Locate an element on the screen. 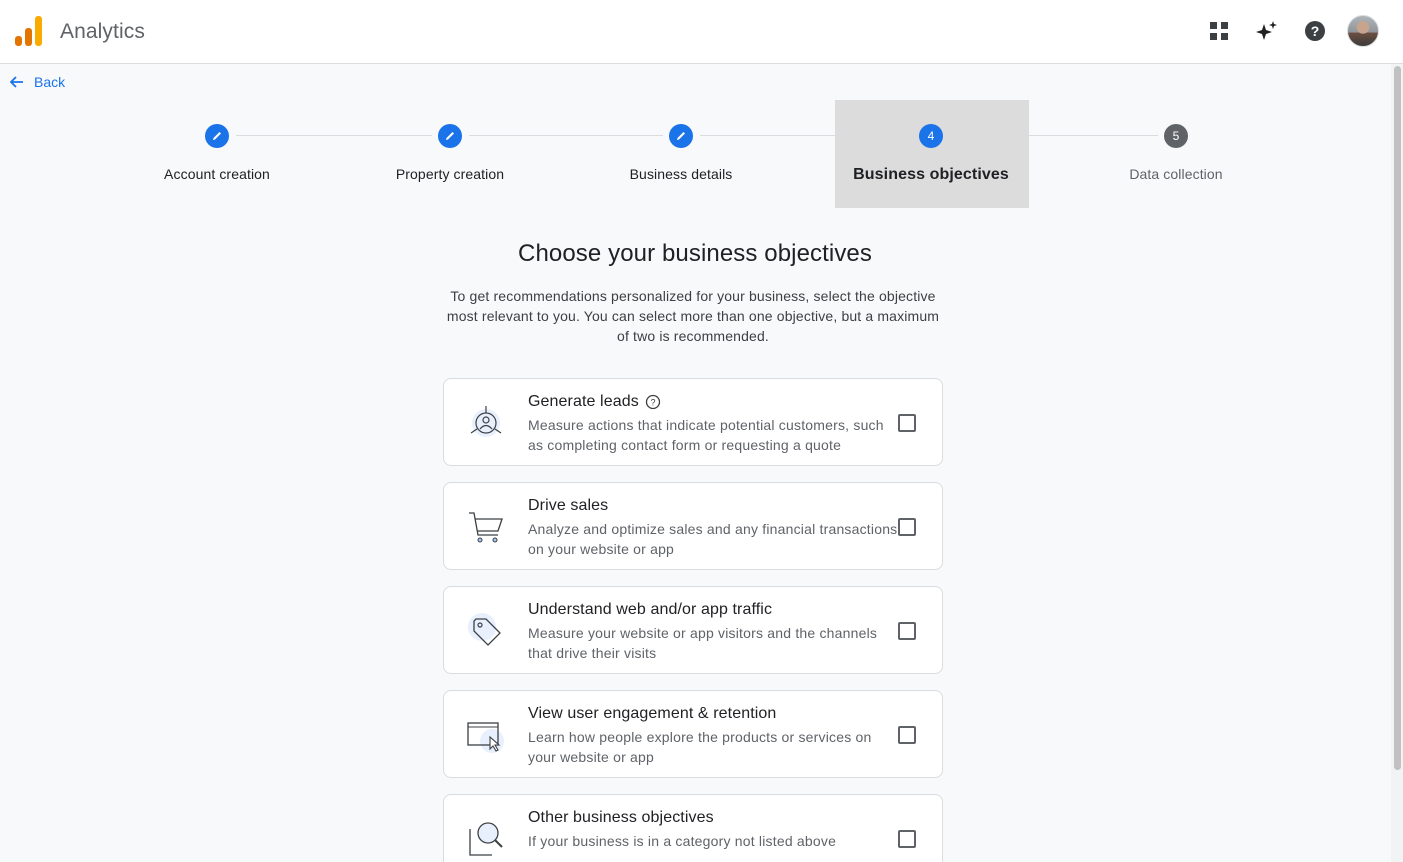  objective-title: Understand web and/or app traffic is located at coordinates (650, 609).